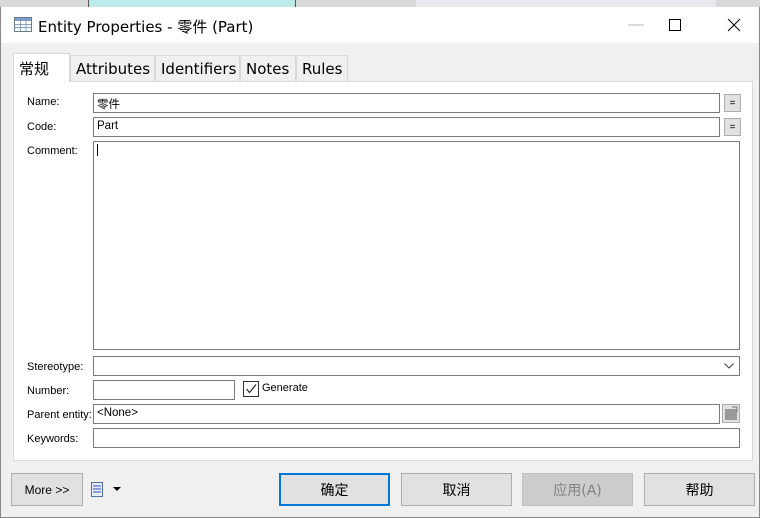 This screenshot has height=518, width=760. I want to click on name-input: 零件, so click(406, 103).